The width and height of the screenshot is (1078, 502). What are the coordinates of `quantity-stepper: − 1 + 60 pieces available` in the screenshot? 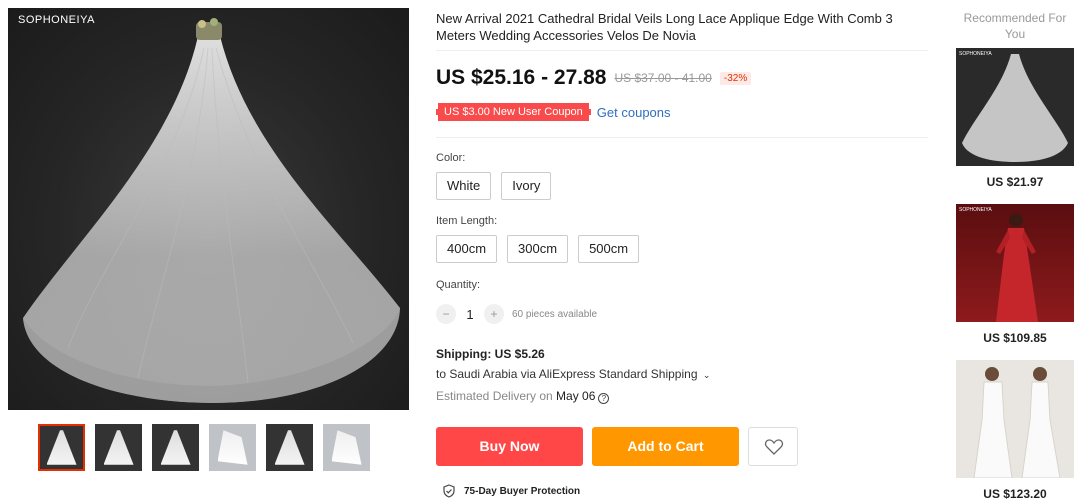 It's located at (516, 314).